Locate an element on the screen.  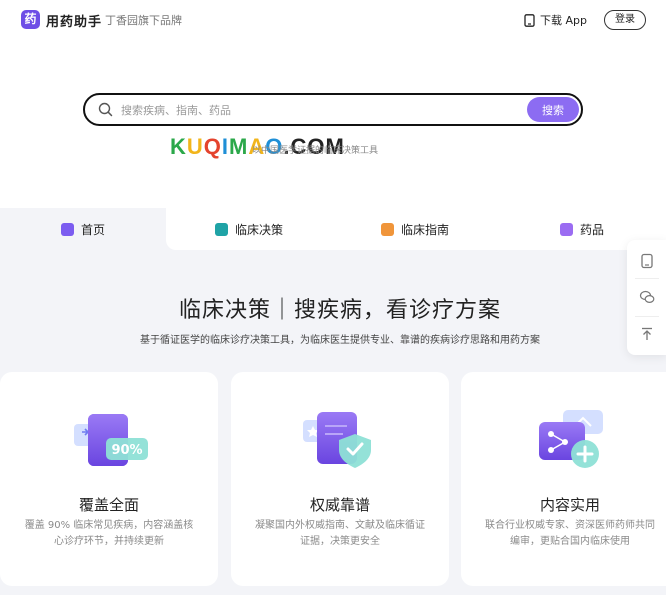
search-bar: 搜索 is located at coordinates (333, 109).